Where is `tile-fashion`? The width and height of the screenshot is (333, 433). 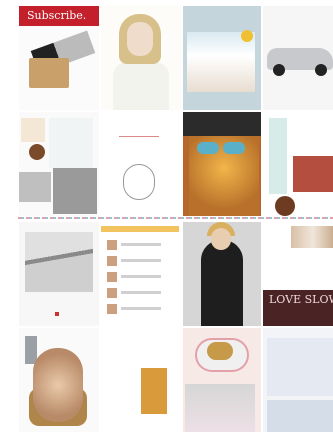
tile-fashion is located at coordinates (222, 274).